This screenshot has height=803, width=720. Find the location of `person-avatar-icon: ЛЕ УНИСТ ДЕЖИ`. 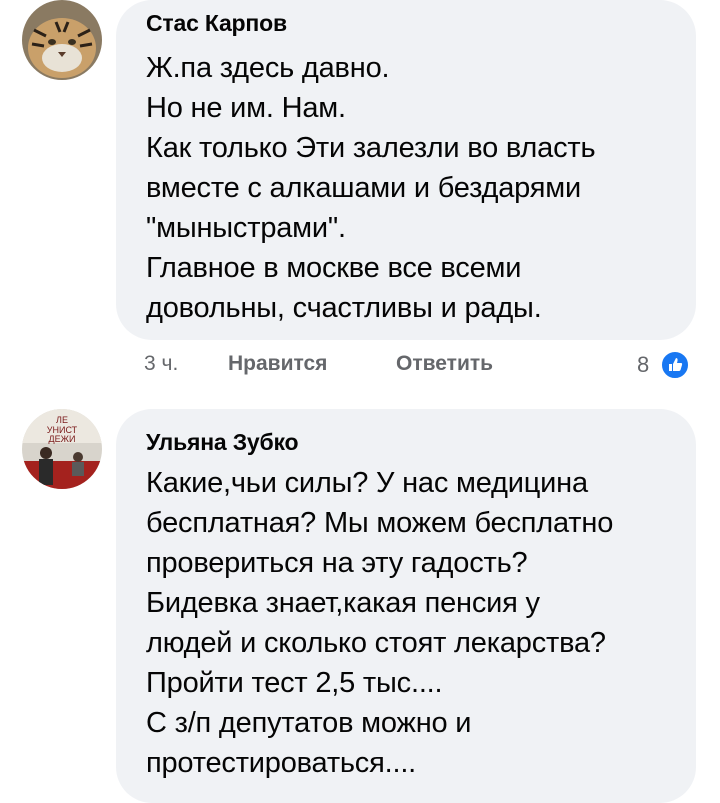

person-avatar-icon: ЛЕ УНИСТ ДЕЖИ is located at coordinates (62, 449).